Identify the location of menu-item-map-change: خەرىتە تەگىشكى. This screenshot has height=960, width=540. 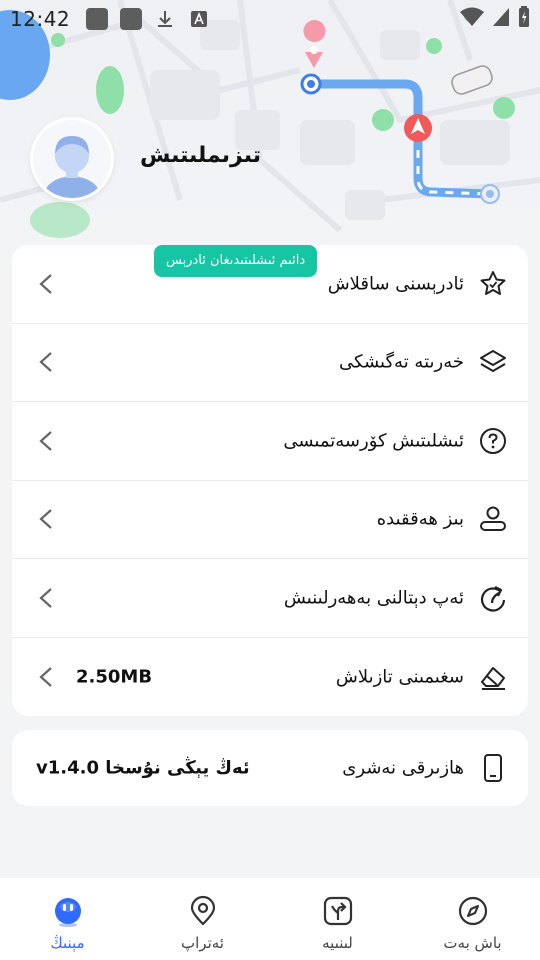
(270, 363).